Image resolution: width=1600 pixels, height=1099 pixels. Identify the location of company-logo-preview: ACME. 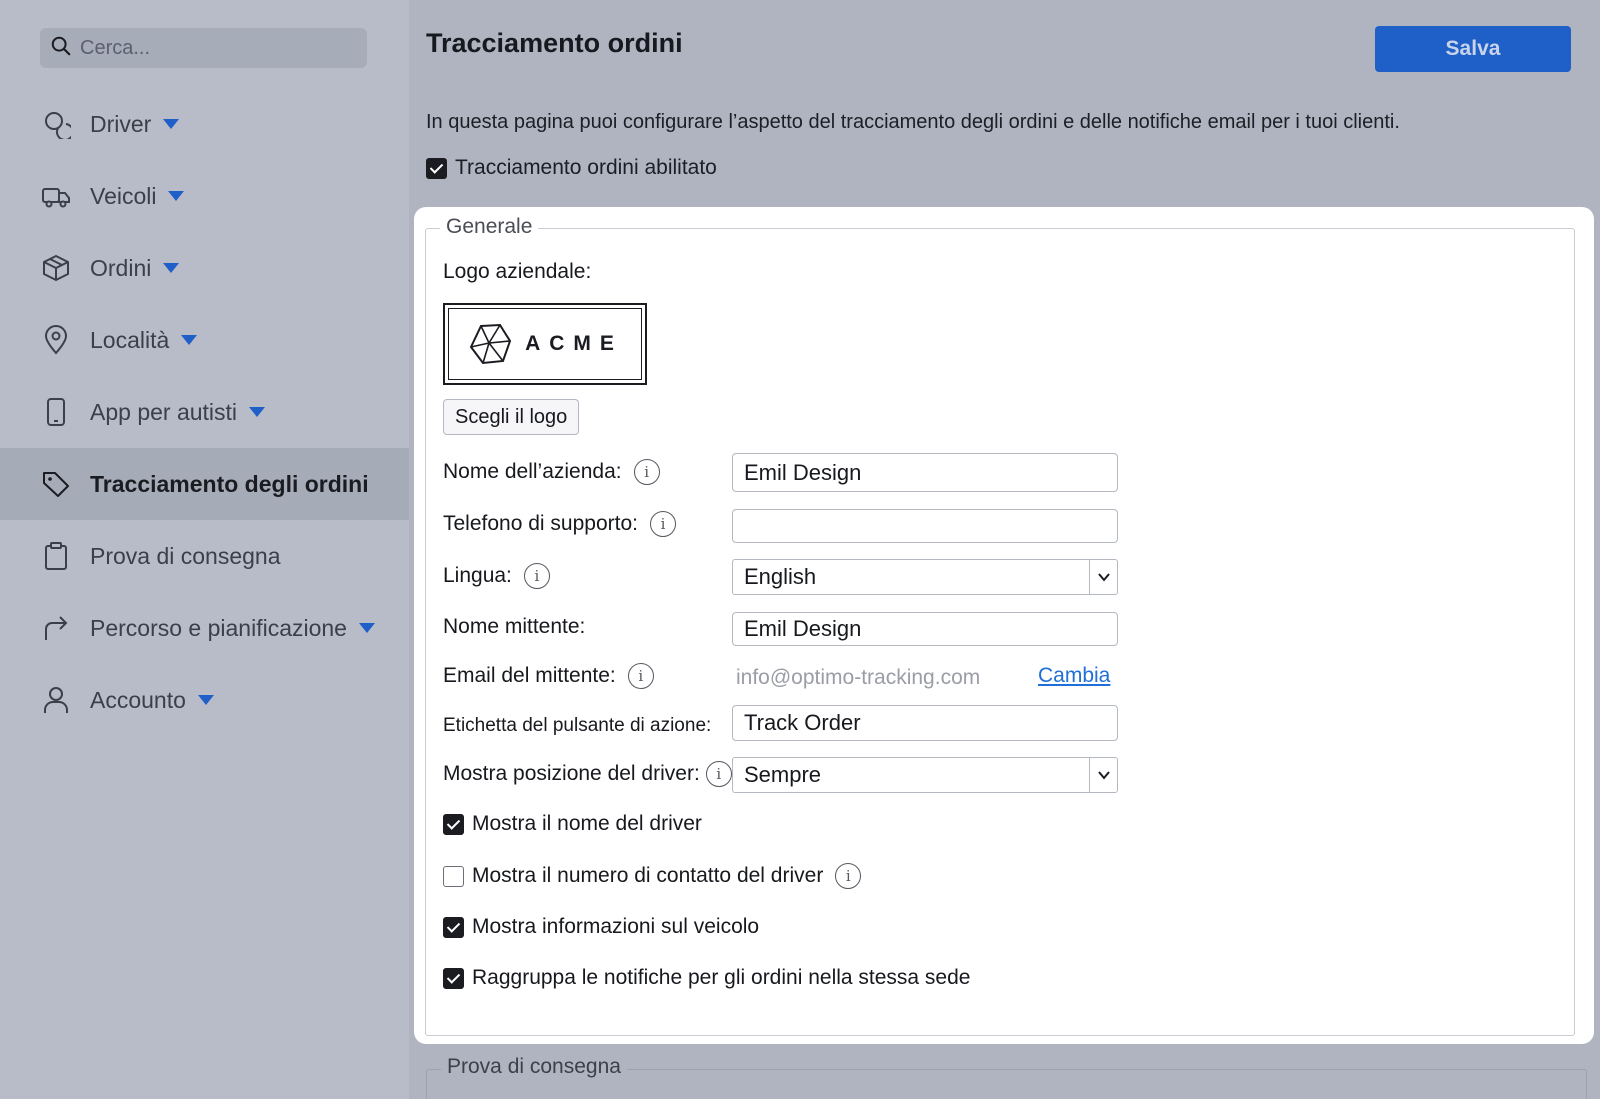
(545, 344).